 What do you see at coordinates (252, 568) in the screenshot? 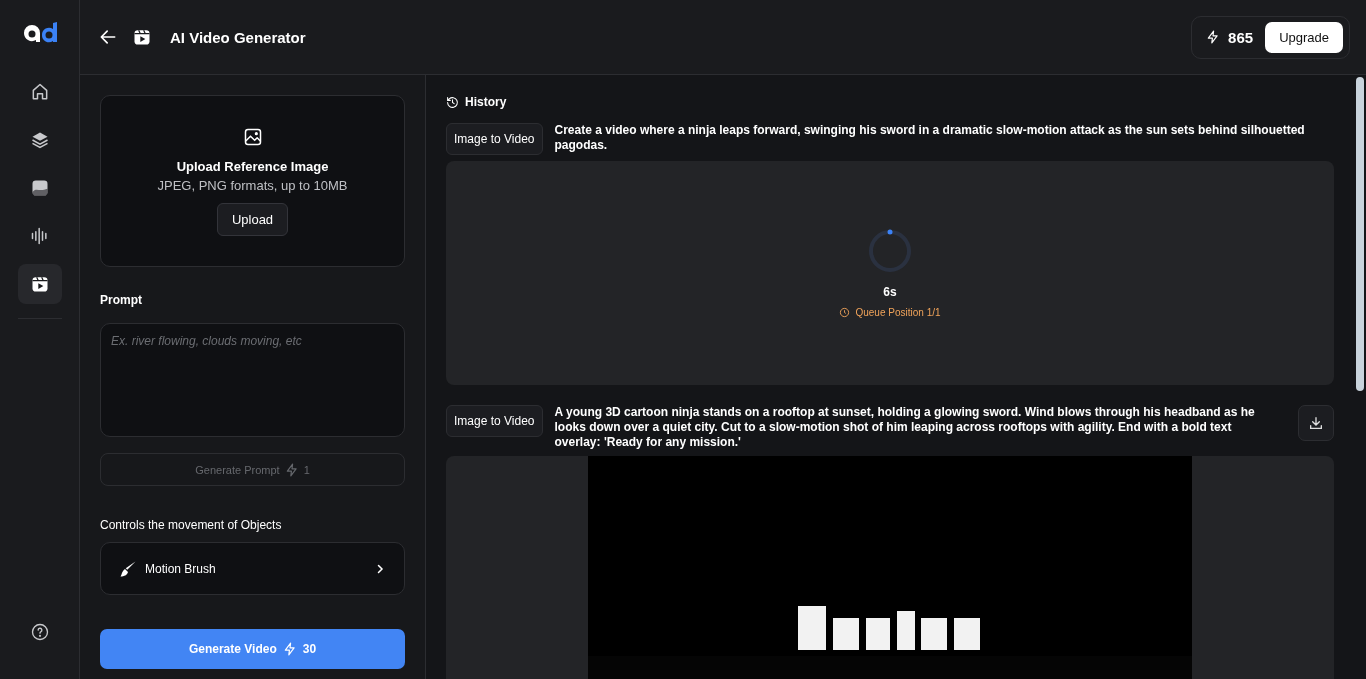
I see `motion-brush-button: Motion Brush` at bounding box center [252, 568].